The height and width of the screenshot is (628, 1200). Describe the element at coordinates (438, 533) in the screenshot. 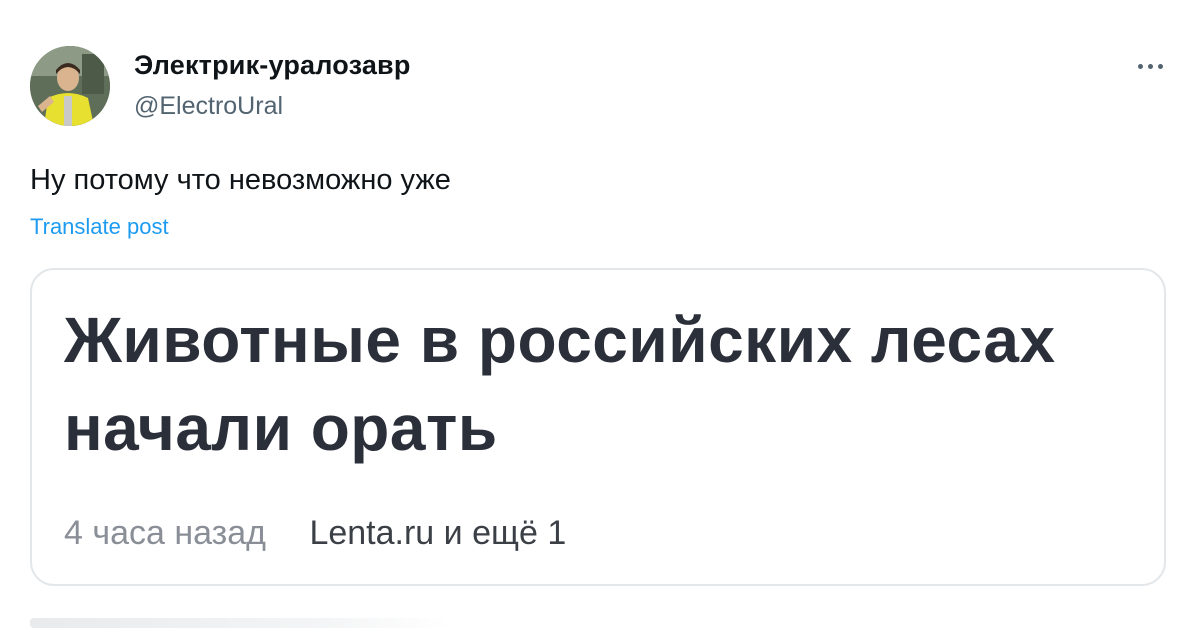

I see `card-source: Lenta.ru и ещё 1` at that location.